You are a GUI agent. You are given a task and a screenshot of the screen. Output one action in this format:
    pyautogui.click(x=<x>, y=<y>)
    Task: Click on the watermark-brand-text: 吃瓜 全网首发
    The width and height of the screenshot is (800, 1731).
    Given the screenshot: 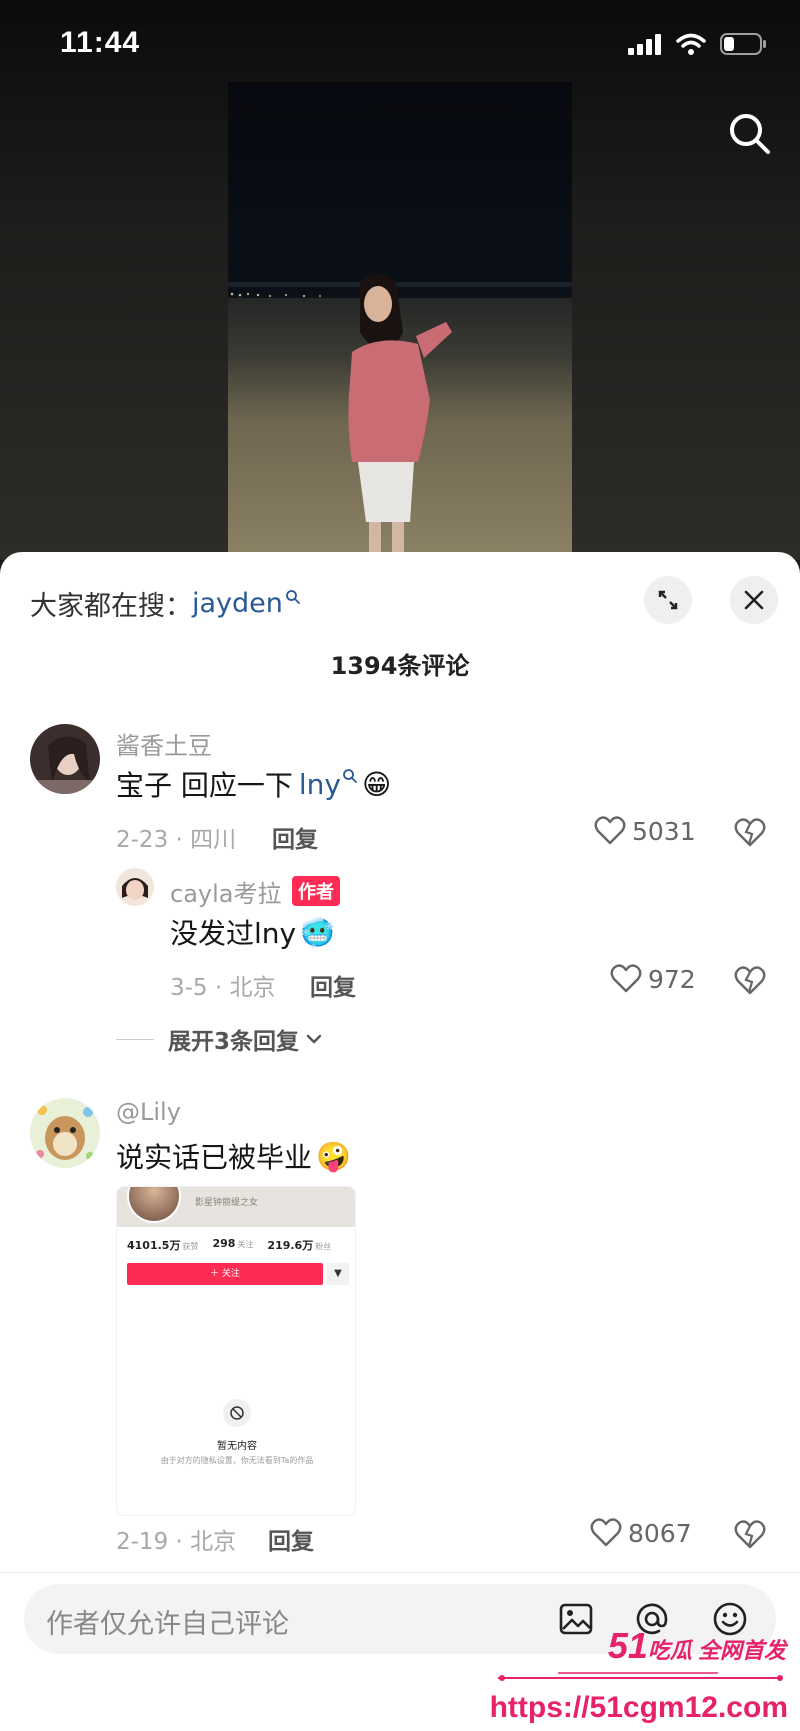 What is the action you would take?
    pyautogui.click(x=716, y=1650)
    